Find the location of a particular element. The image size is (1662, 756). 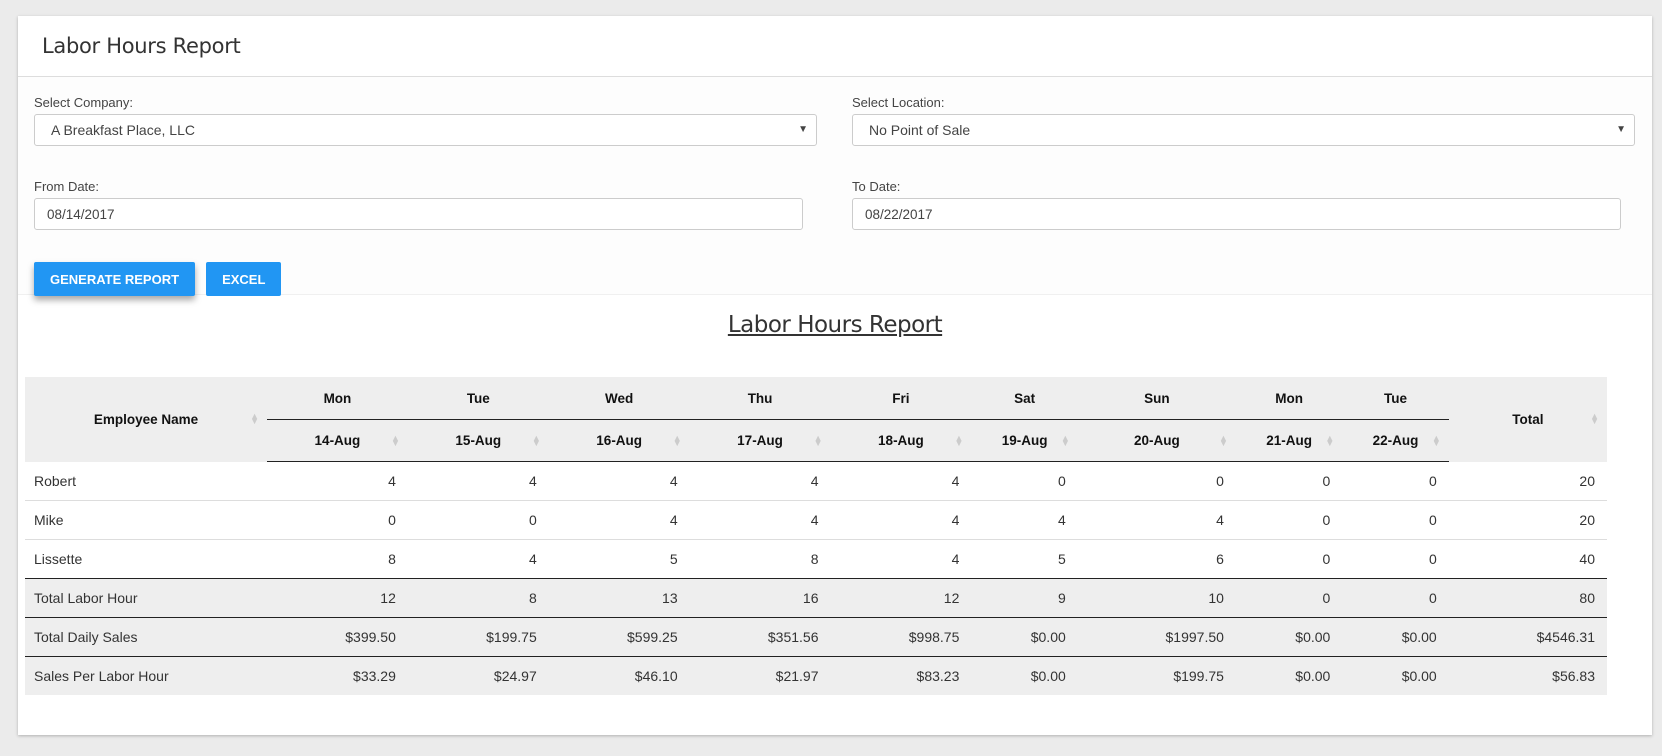

day-header: Sat is located at coordinates (1024, 398).